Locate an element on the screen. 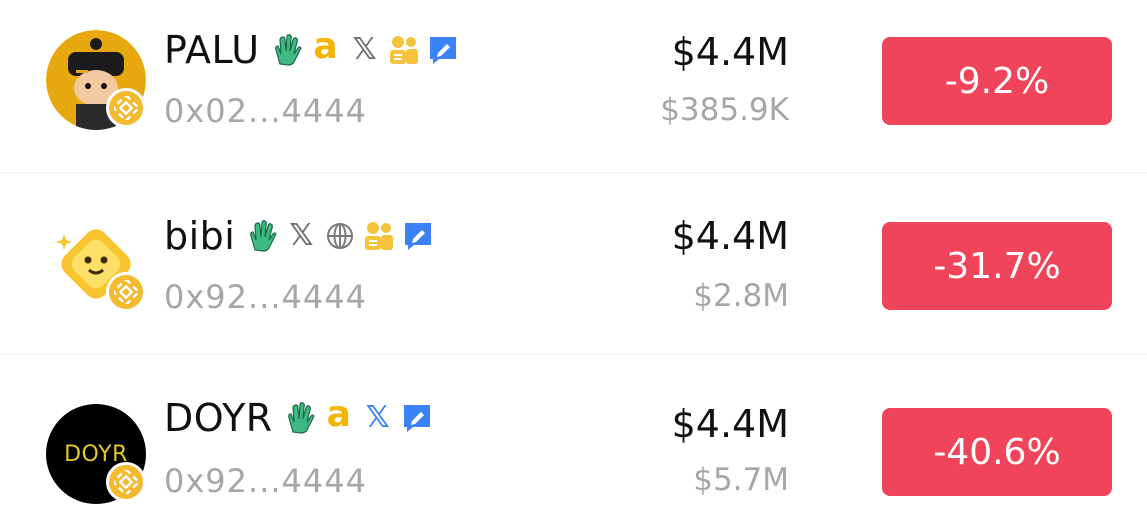 This screenshot has width=1147, height=523. token-name-line: PALU a 𝕏 is located at coordinates (314, 50).